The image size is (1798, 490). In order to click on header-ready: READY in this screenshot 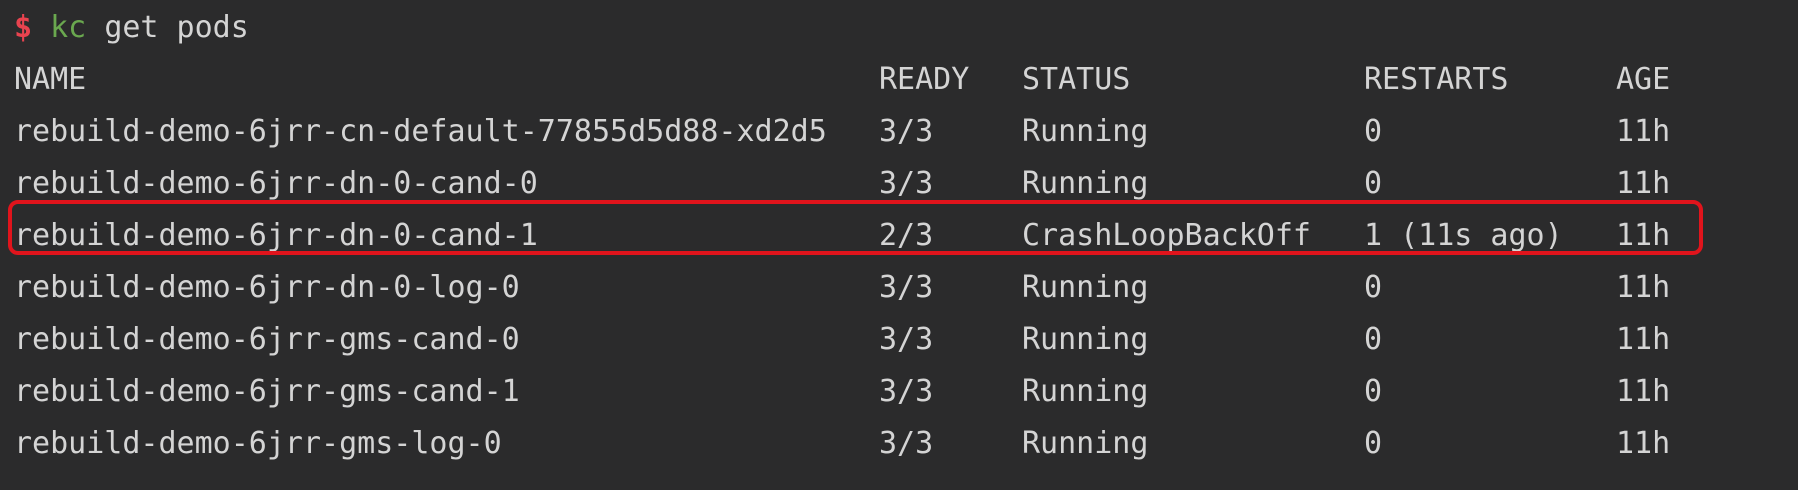, I will do `click(924, 79)`.